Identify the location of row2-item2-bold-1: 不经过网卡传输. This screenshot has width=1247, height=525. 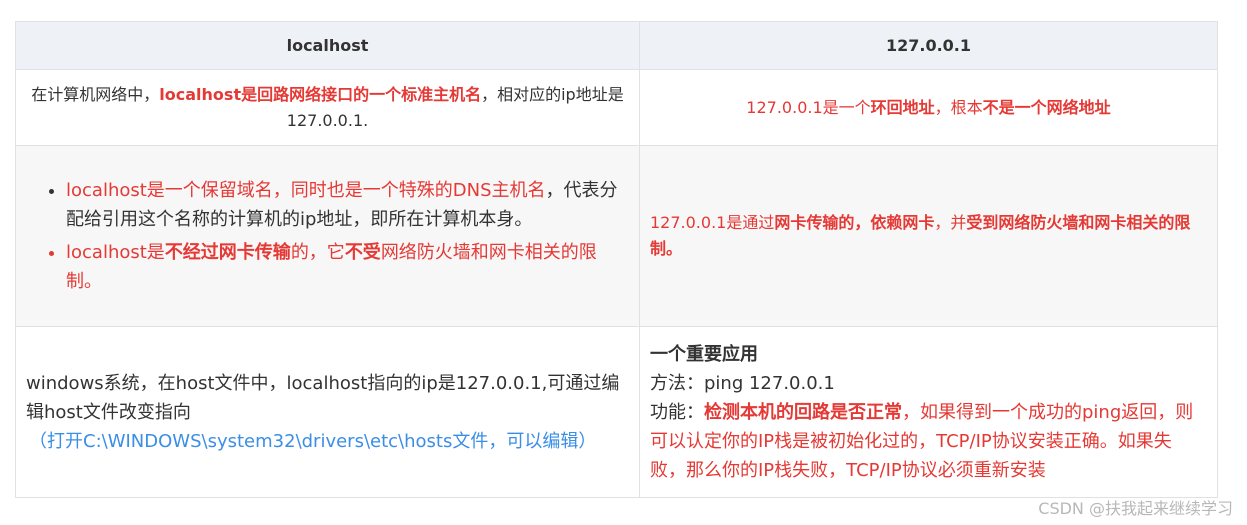
(227, 252).